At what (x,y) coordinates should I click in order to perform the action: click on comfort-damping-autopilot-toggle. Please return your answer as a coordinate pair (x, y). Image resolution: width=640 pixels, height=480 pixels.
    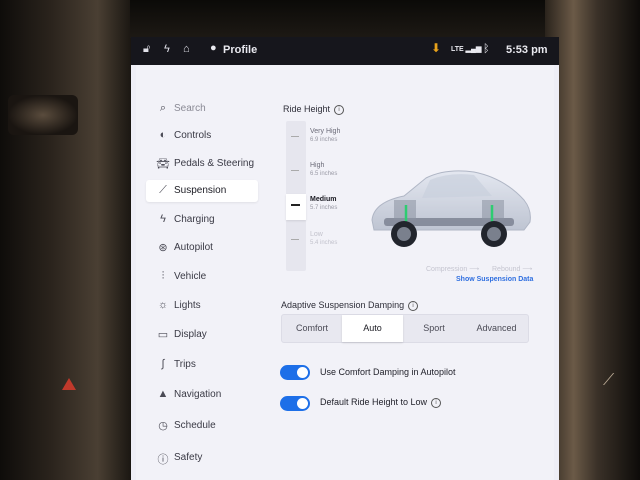
    Looking at the image, I should click on (295, 372).